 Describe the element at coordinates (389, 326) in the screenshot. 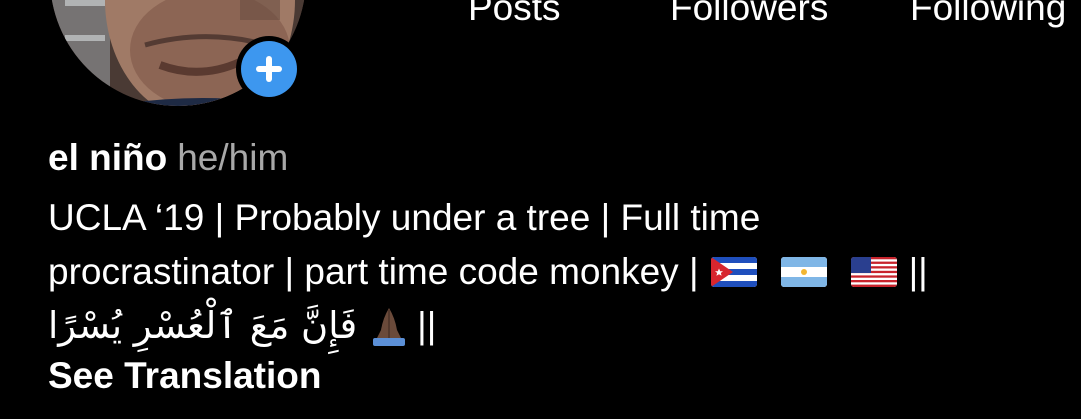

I see `folded-hands-icon` at that location.